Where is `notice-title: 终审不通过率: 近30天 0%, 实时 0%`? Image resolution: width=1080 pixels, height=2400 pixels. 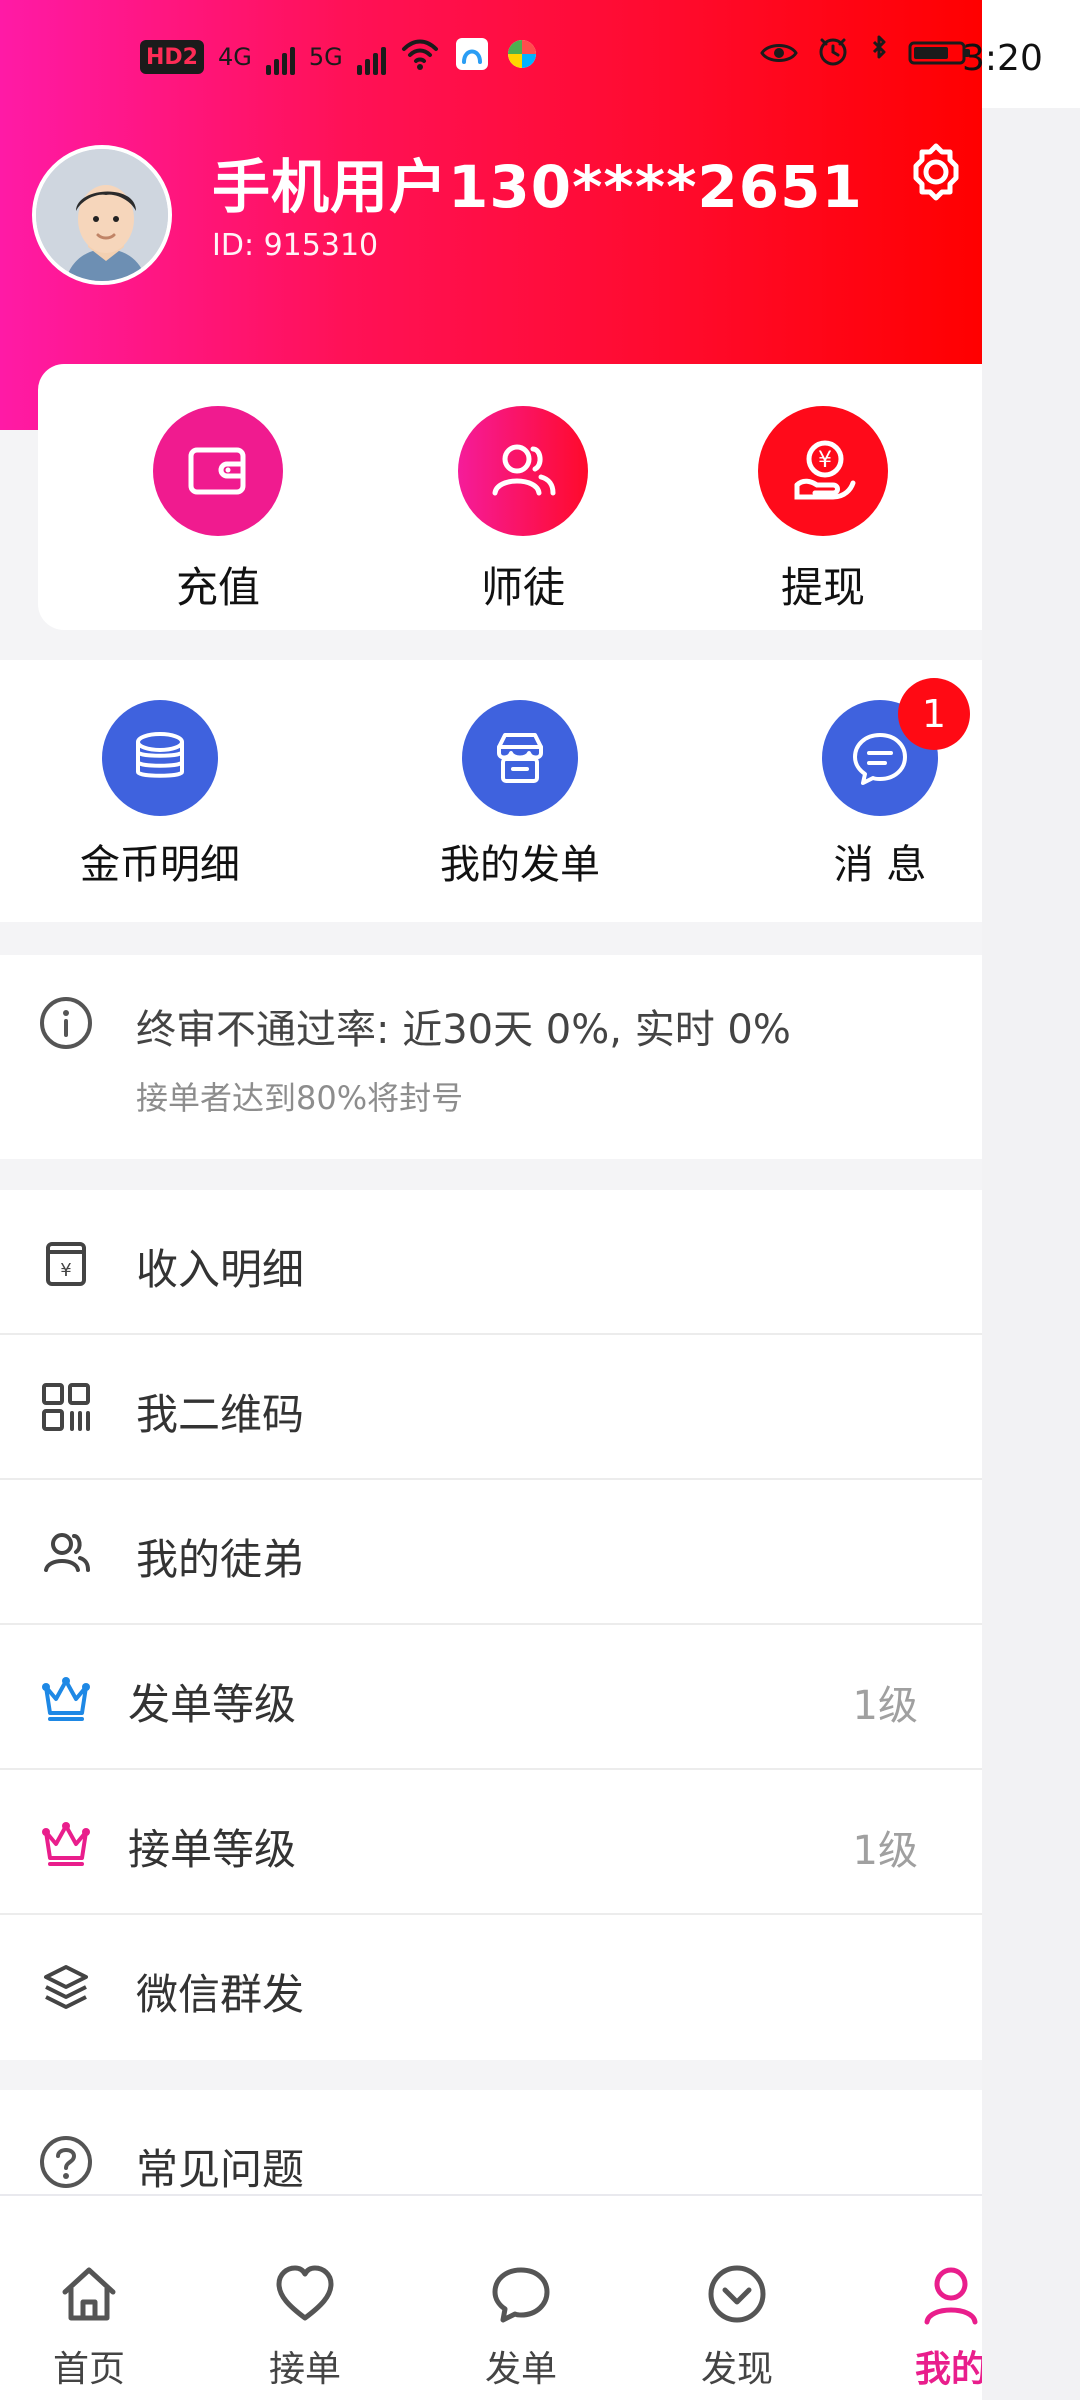 notice-title: 终审不通过率: 近30天 0%, 实时 0% is located at coordinates (463, 1030).